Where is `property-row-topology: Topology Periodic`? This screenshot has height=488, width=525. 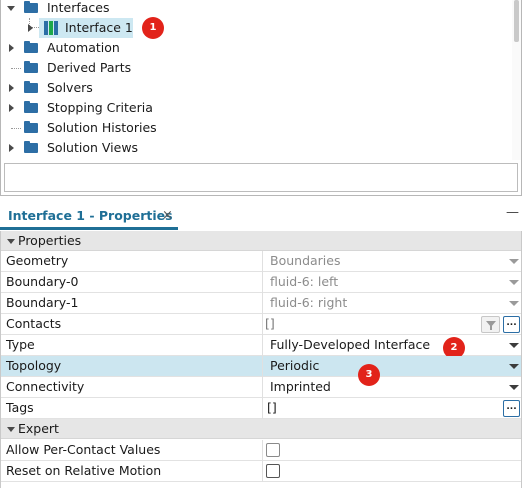 property-row-topology: Topology Periodic is located at coordinates (261, 366).